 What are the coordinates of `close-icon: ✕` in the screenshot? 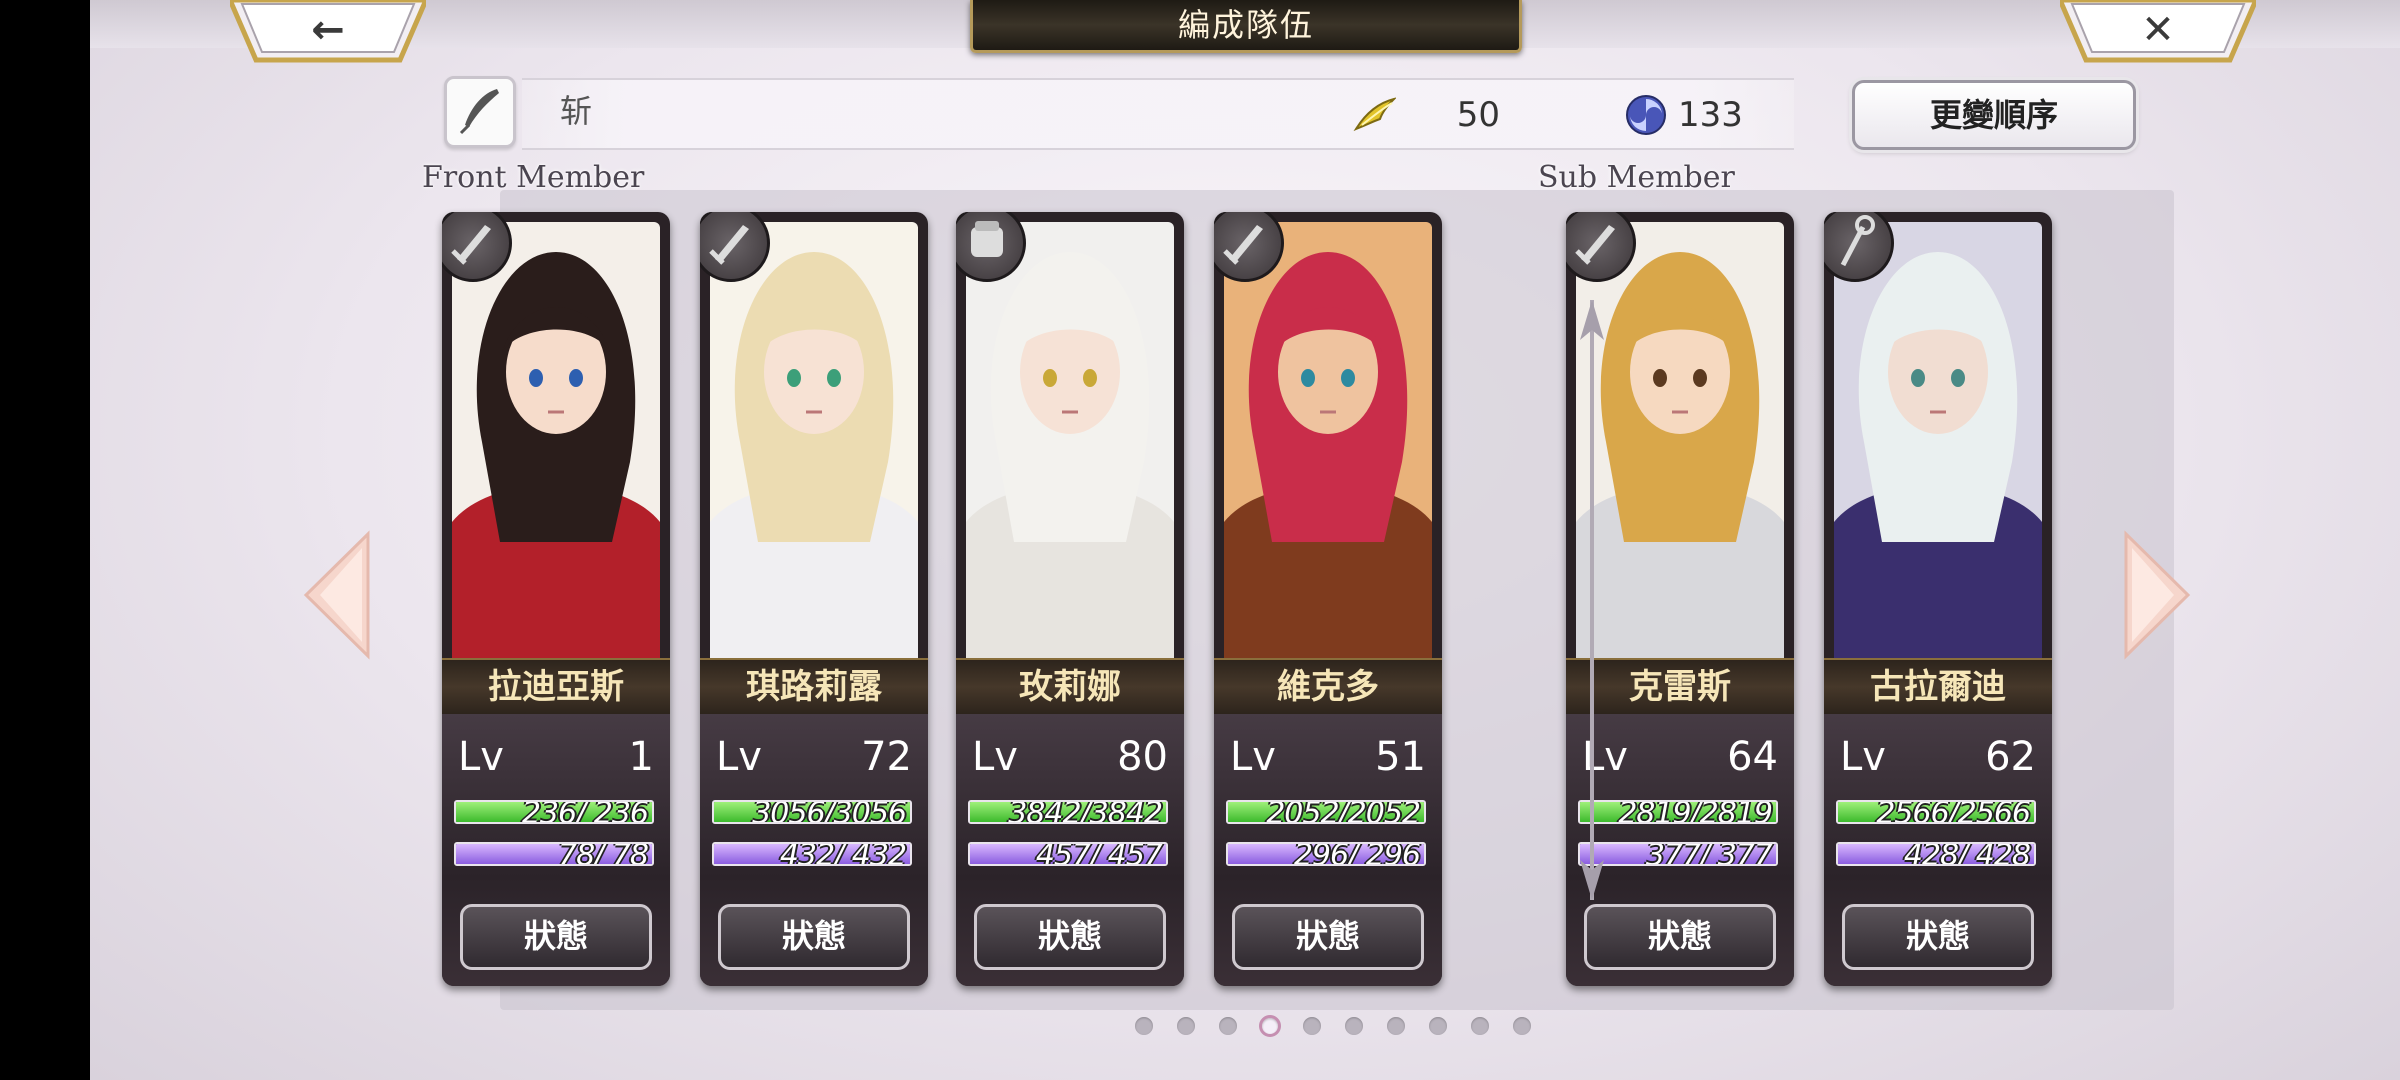 It's located at (2158, 30).